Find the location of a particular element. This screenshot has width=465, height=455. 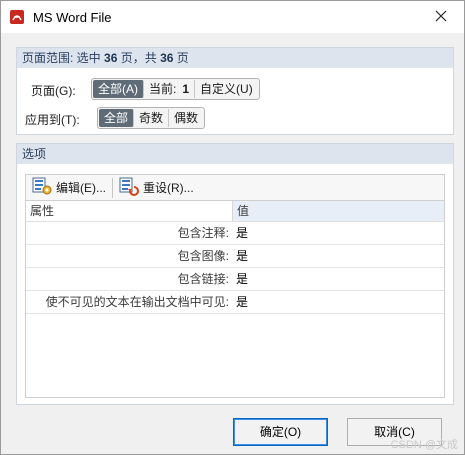

table-row: 包含注释: 是 is located at coordinates (235, 233).